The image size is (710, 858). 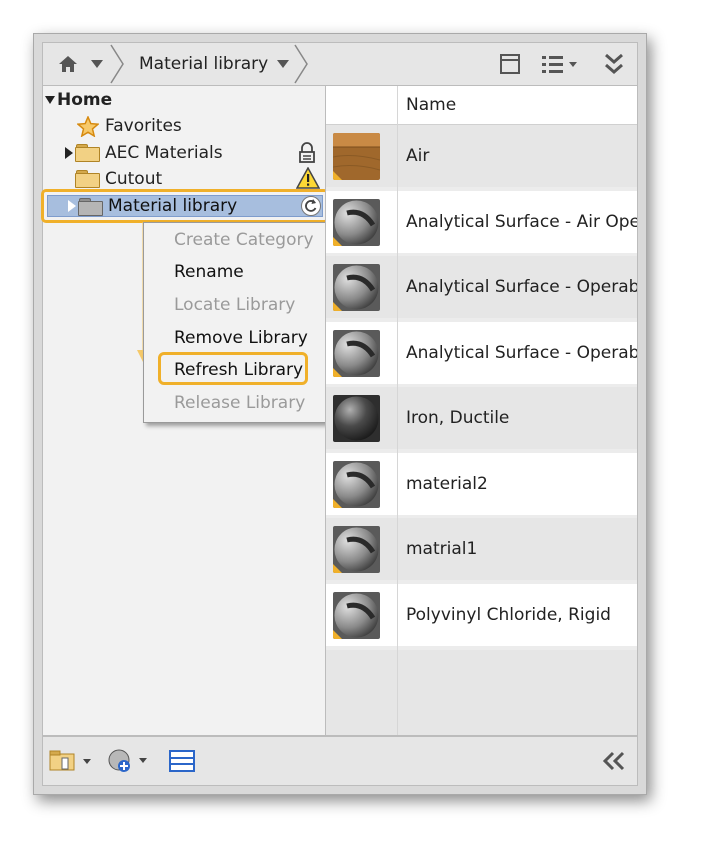 What do you see at coordinates (481, 692) in the screenshot?
I see `list-empty-area` at bounding box center [481, 692].